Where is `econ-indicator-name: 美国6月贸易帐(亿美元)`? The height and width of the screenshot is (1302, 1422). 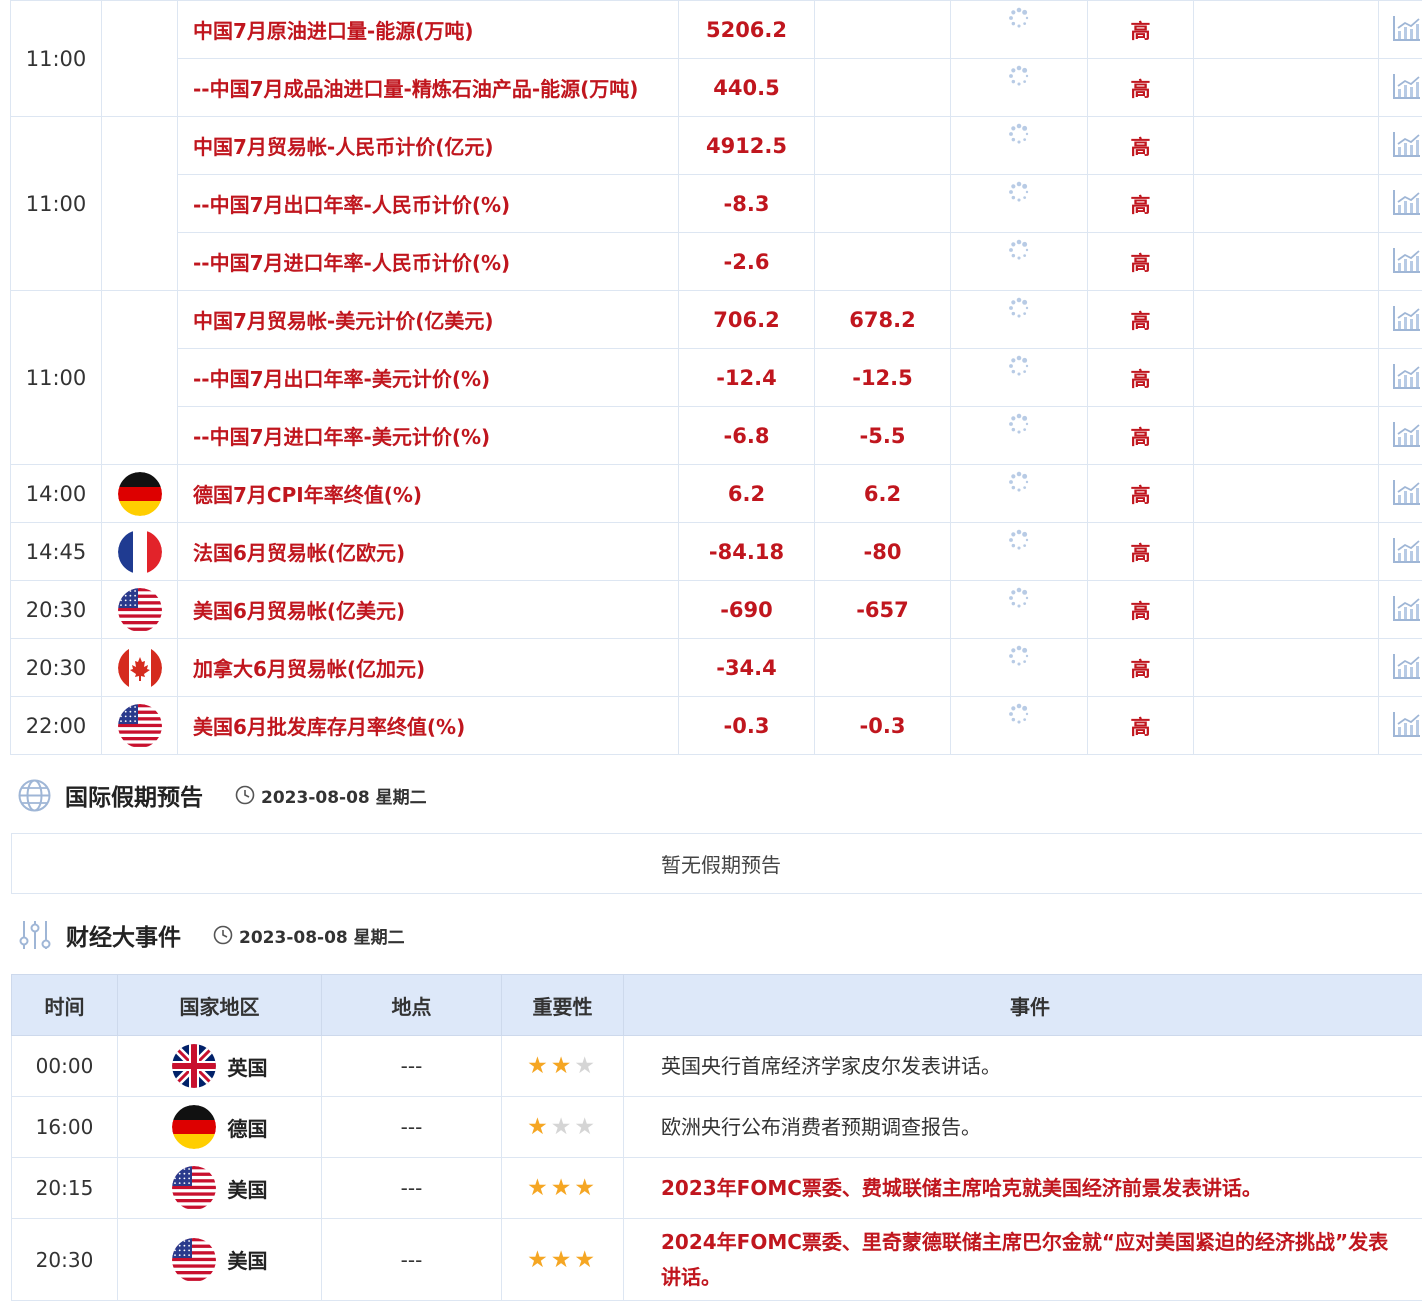 econ-indicator-name: 美国6月贸易帐(亿美元) is located at coordinates (428, 609).